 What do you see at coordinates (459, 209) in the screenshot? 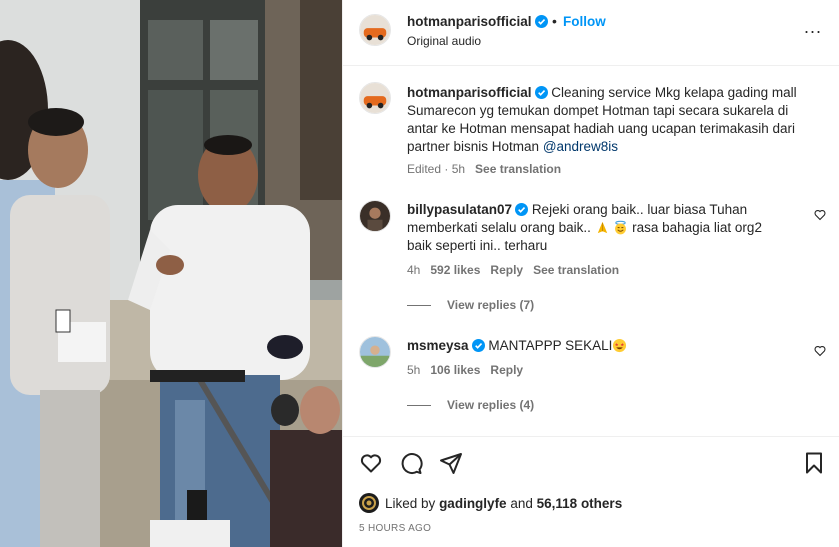
I see `comment-username: billypasulatan07` at bounding box center [459, 209].